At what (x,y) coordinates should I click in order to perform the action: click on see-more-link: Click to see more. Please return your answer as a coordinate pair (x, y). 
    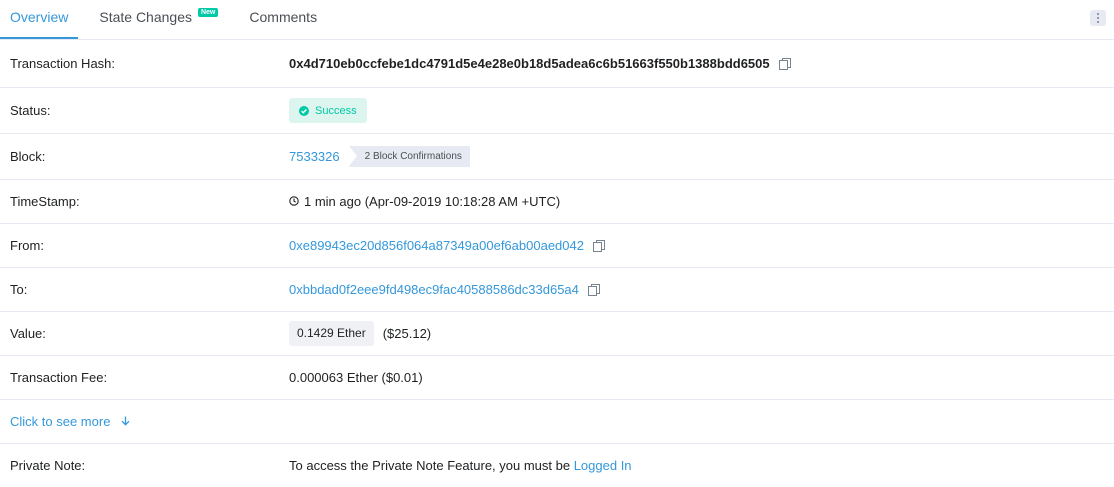
    Looking at the image, I should click on (70, 421).